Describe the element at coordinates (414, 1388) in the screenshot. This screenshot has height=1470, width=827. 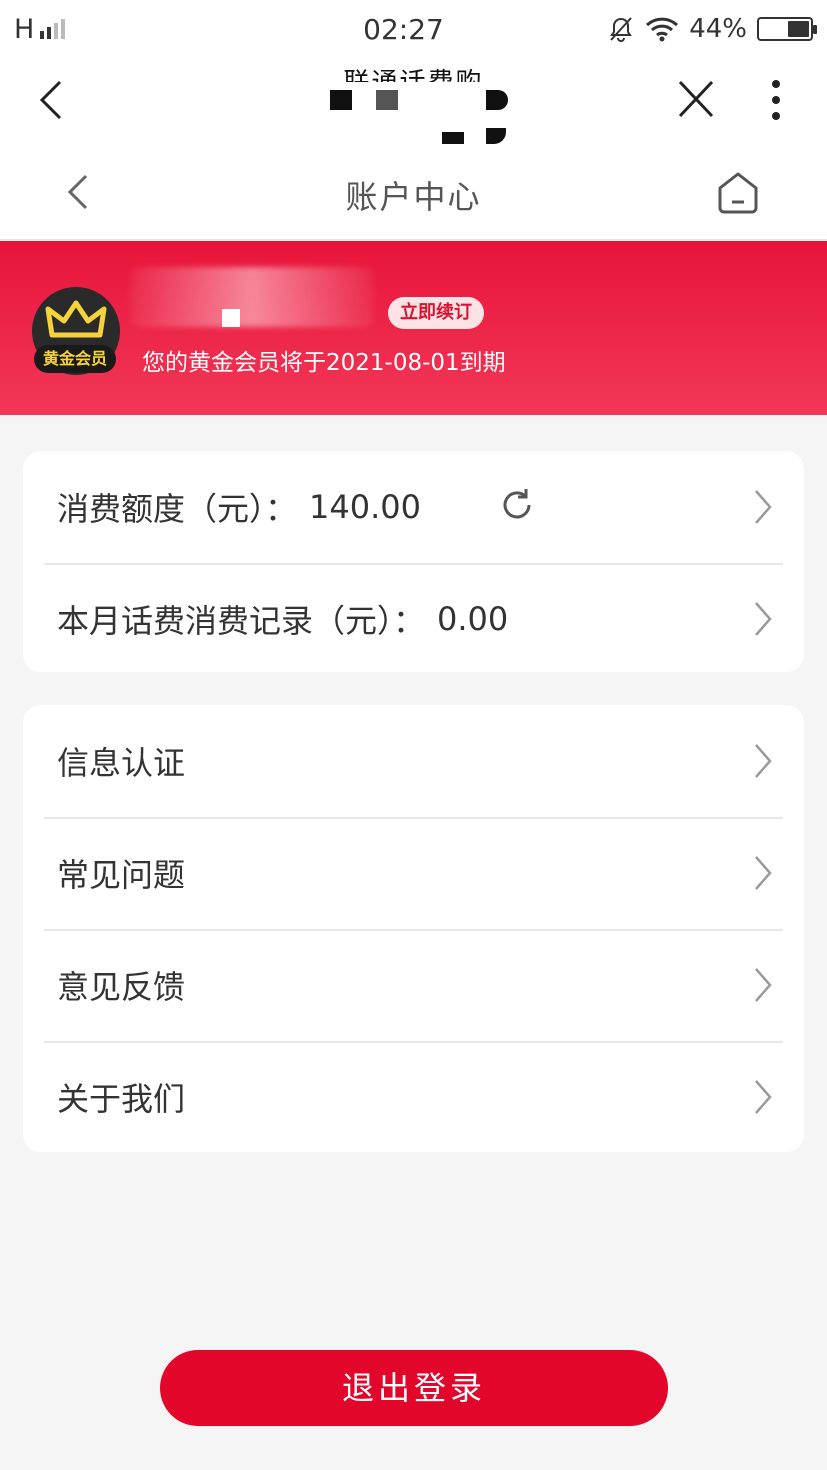
I see `logout-button: 退出登录` at that location.